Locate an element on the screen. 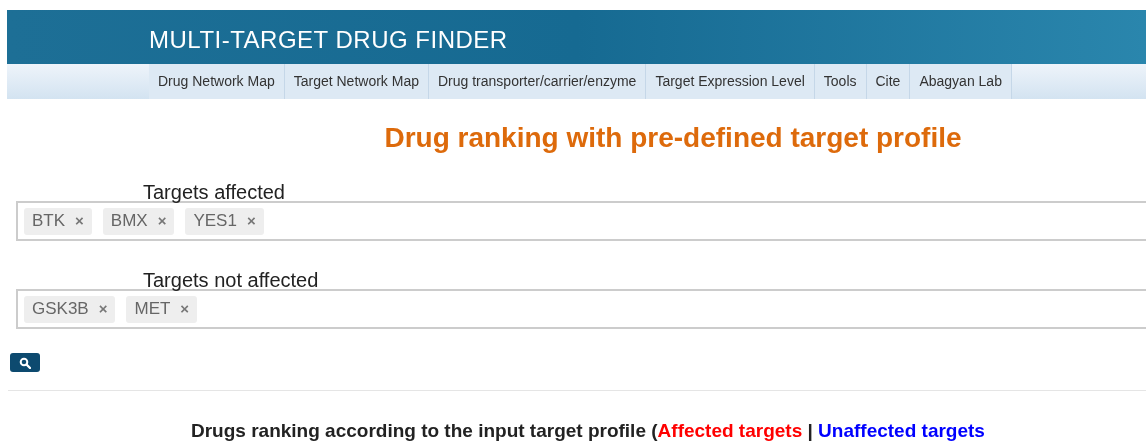  nav-link: Abagyan Lab is located at coordinates (961, 81).